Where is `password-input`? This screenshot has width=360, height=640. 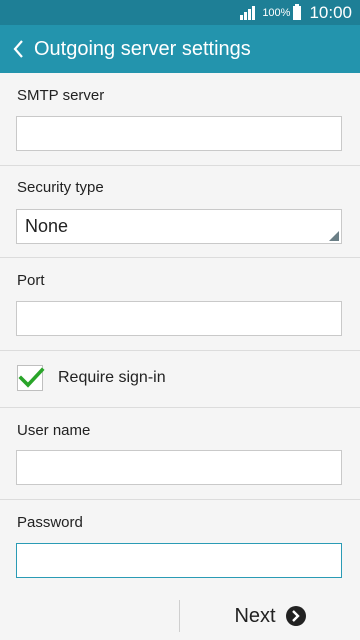
password-input is located at coordinates (179, 560).